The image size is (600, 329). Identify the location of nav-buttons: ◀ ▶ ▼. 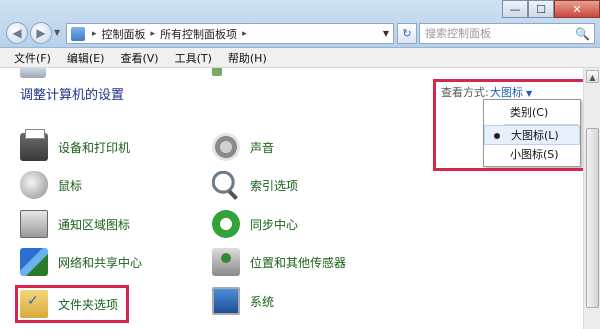
(35, 33).